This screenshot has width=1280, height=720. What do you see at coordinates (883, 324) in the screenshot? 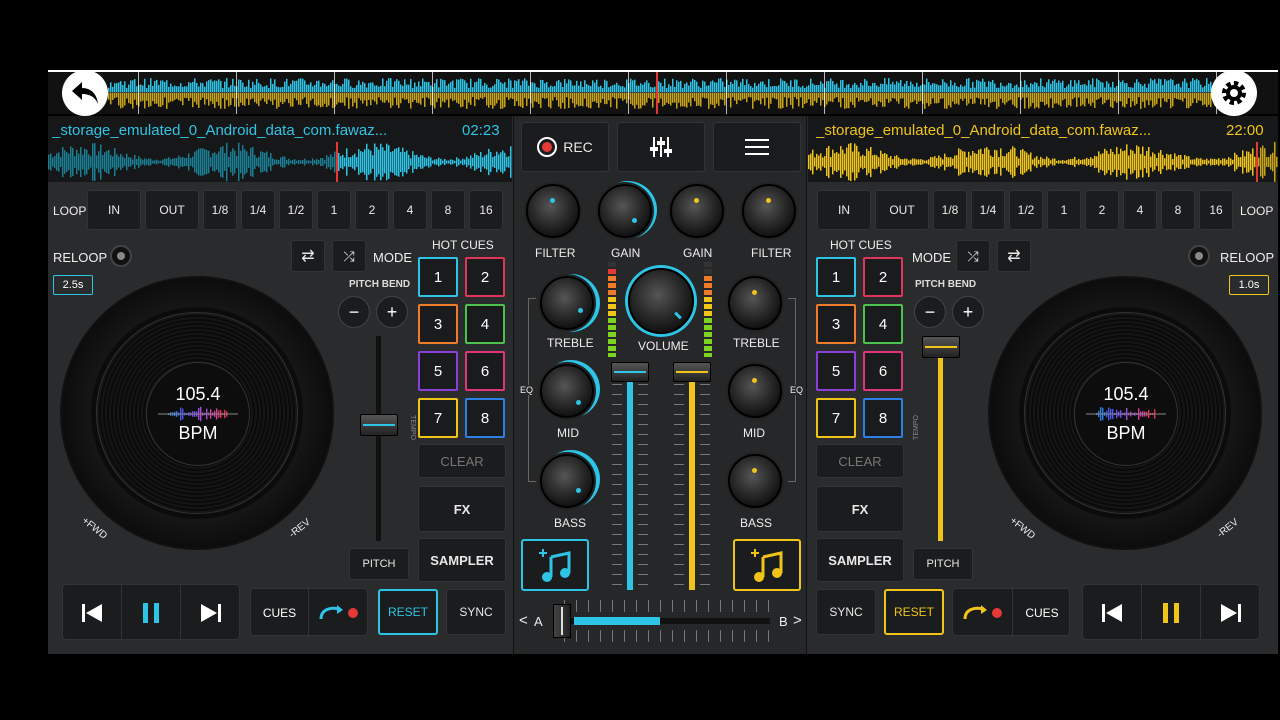
I see `right-hot-cue-pad: 4` at bounding box center [883, 324].